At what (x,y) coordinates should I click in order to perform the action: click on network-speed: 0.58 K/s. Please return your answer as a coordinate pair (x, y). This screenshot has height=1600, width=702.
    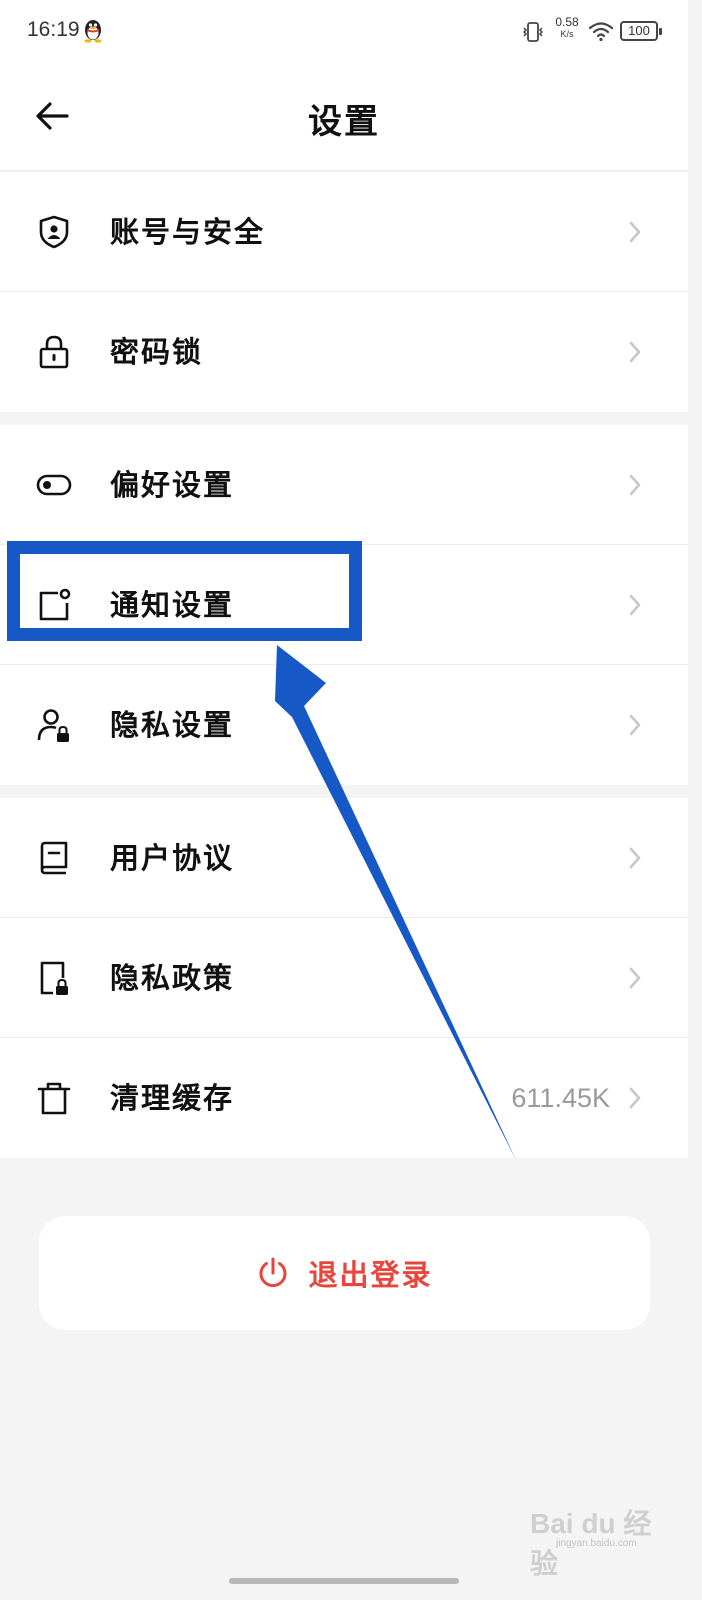
    Looking at the image, I should click on (567, 27).